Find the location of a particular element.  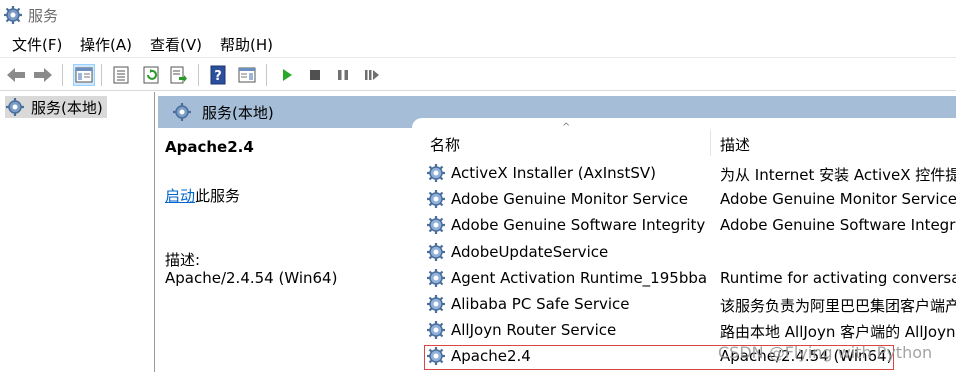

title-bar: 服务 is located at coordinates (478, 15).